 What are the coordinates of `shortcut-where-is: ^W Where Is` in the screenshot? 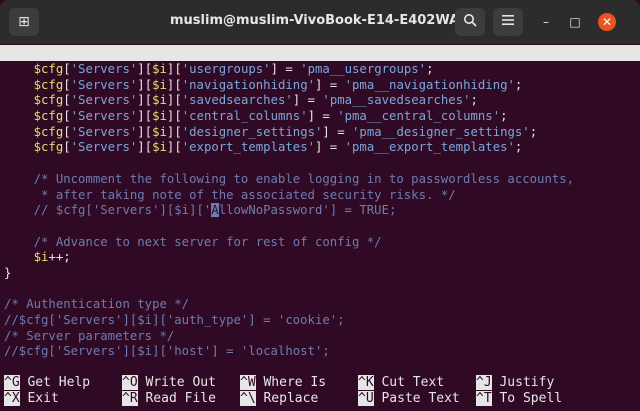 It's located at (283, 383).